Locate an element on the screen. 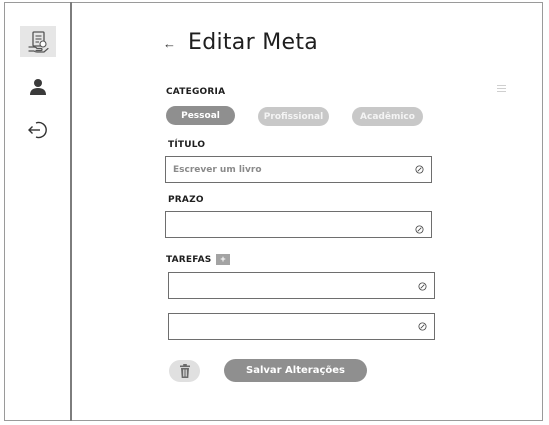  logout-icon is located at coordinates (37, 130).